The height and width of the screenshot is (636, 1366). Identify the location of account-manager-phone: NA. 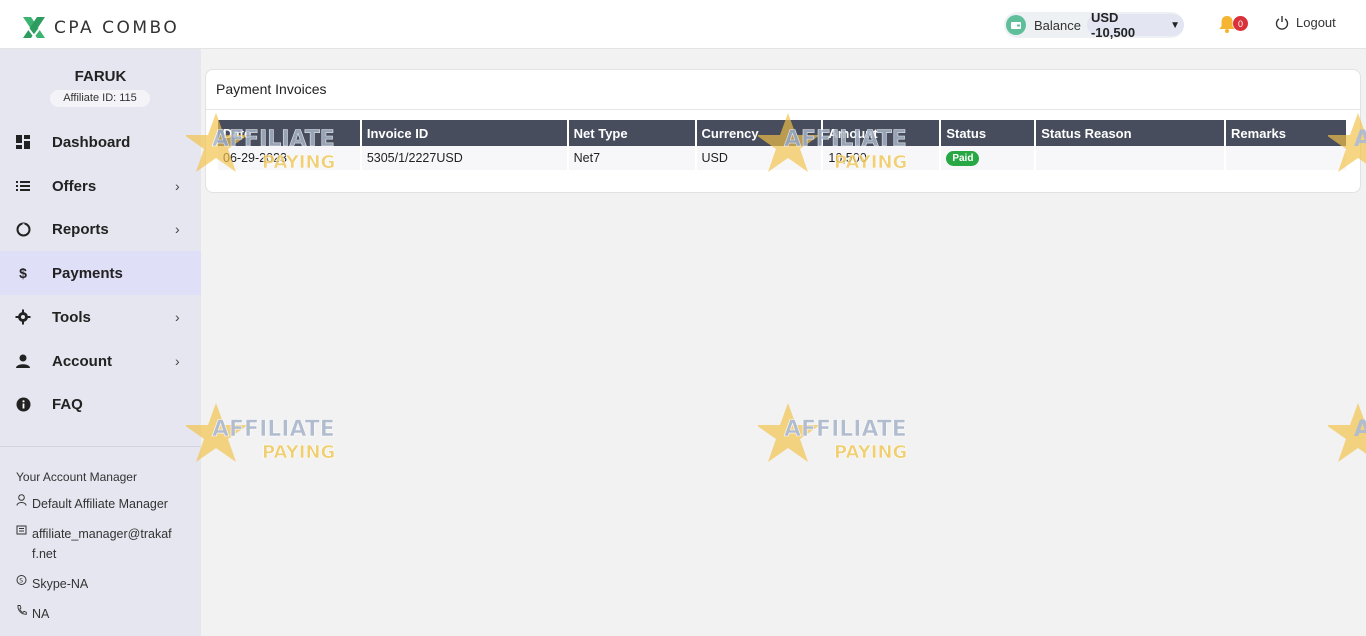
(41, 614).